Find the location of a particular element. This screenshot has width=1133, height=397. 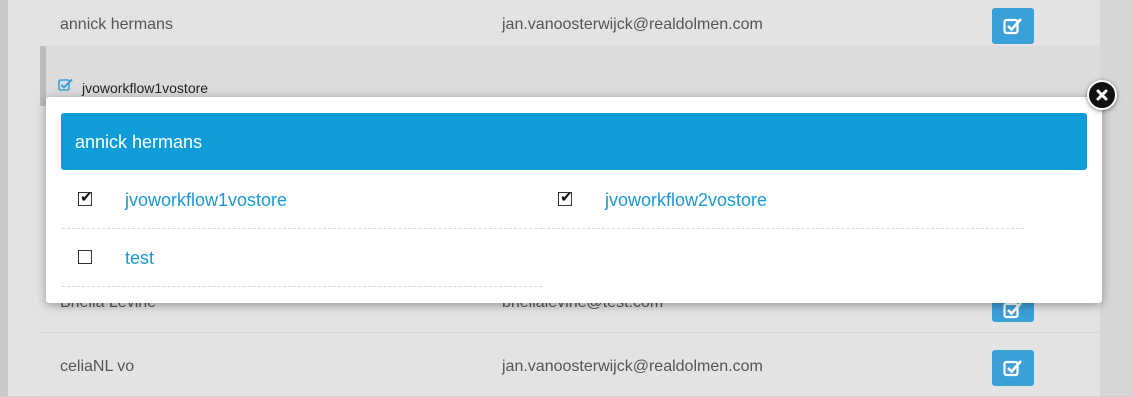

modal-title: annick hermans is located at coordinates (139, 142).